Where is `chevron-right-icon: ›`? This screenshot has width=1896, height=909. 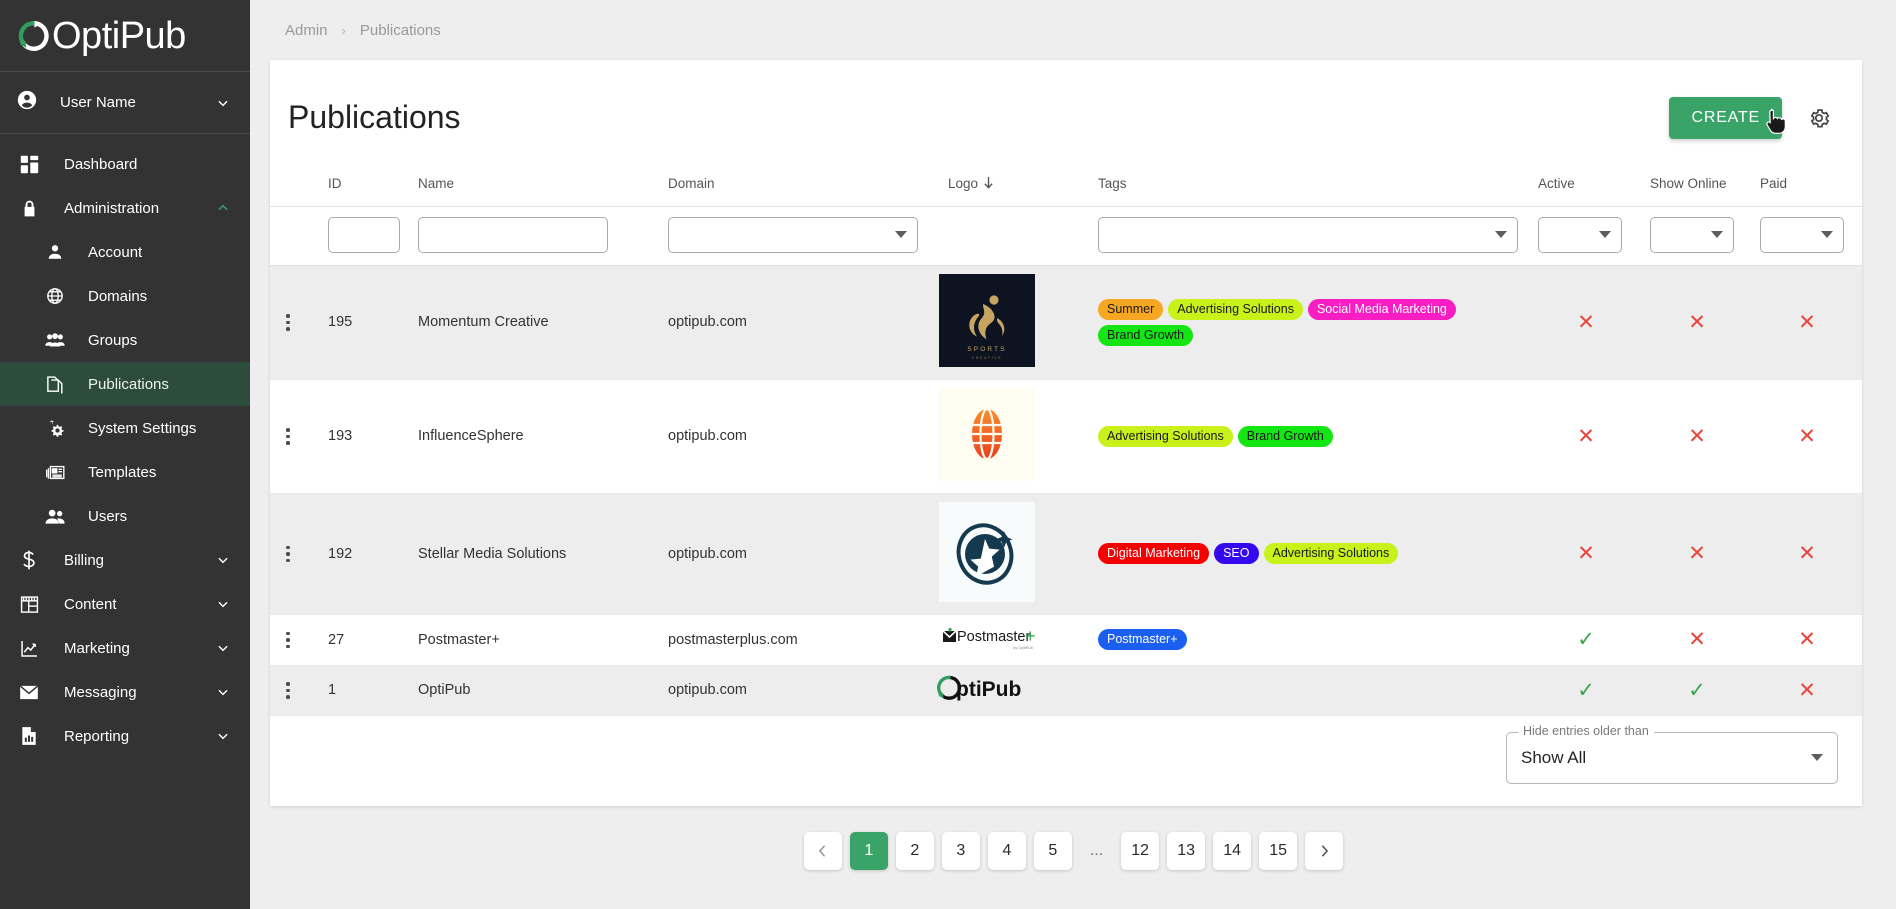 chevron-right-icon: › is located at coordinates (343, 30).